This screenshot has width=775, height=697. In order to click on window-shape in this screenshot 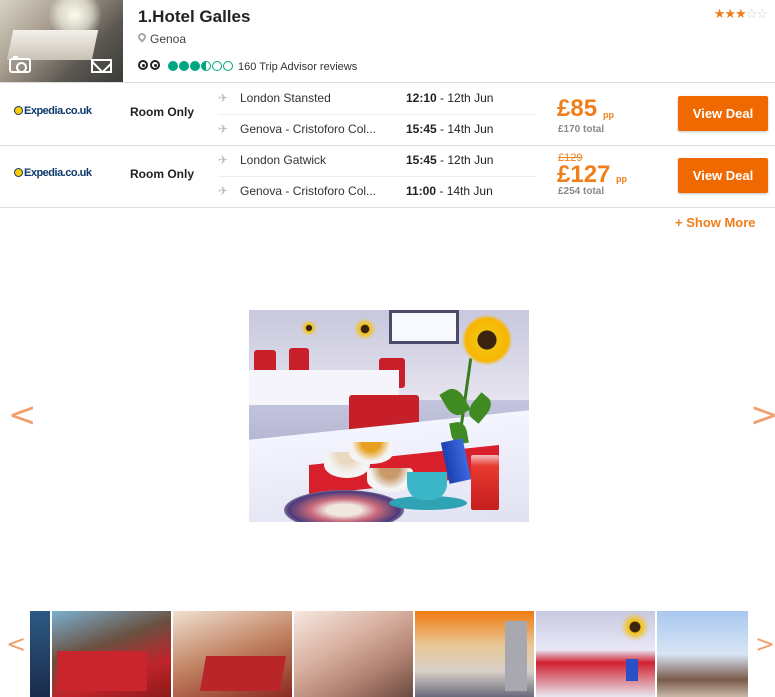, I will do `click(424, 327)`.